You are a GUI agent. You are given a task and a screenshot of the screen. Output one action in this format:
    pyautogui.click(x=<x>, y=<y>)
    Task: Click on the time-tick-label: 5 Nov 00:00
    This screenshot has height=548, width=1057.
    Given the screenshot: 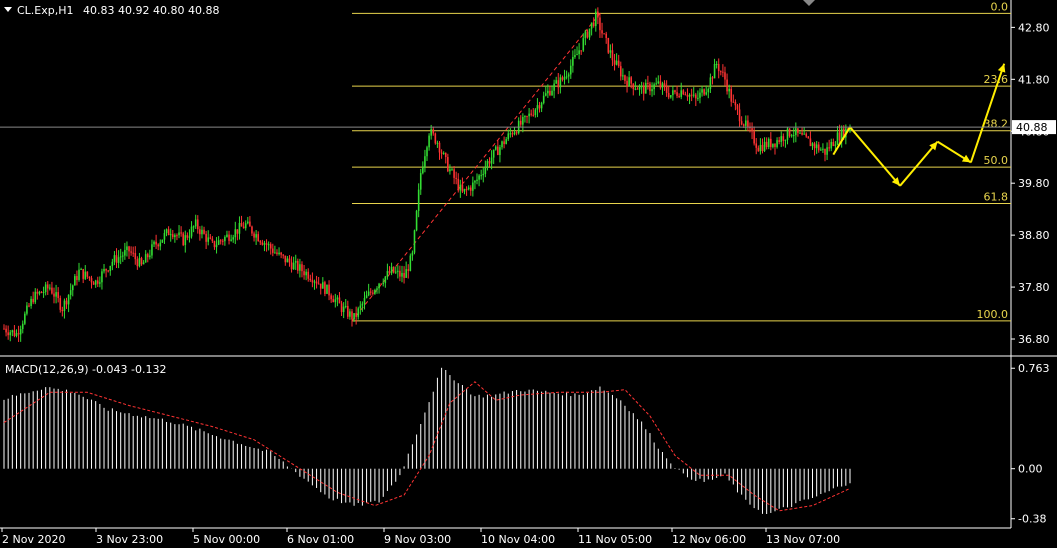 What is the action you would take?
    pyautogui.click(x=226, y=539)
    